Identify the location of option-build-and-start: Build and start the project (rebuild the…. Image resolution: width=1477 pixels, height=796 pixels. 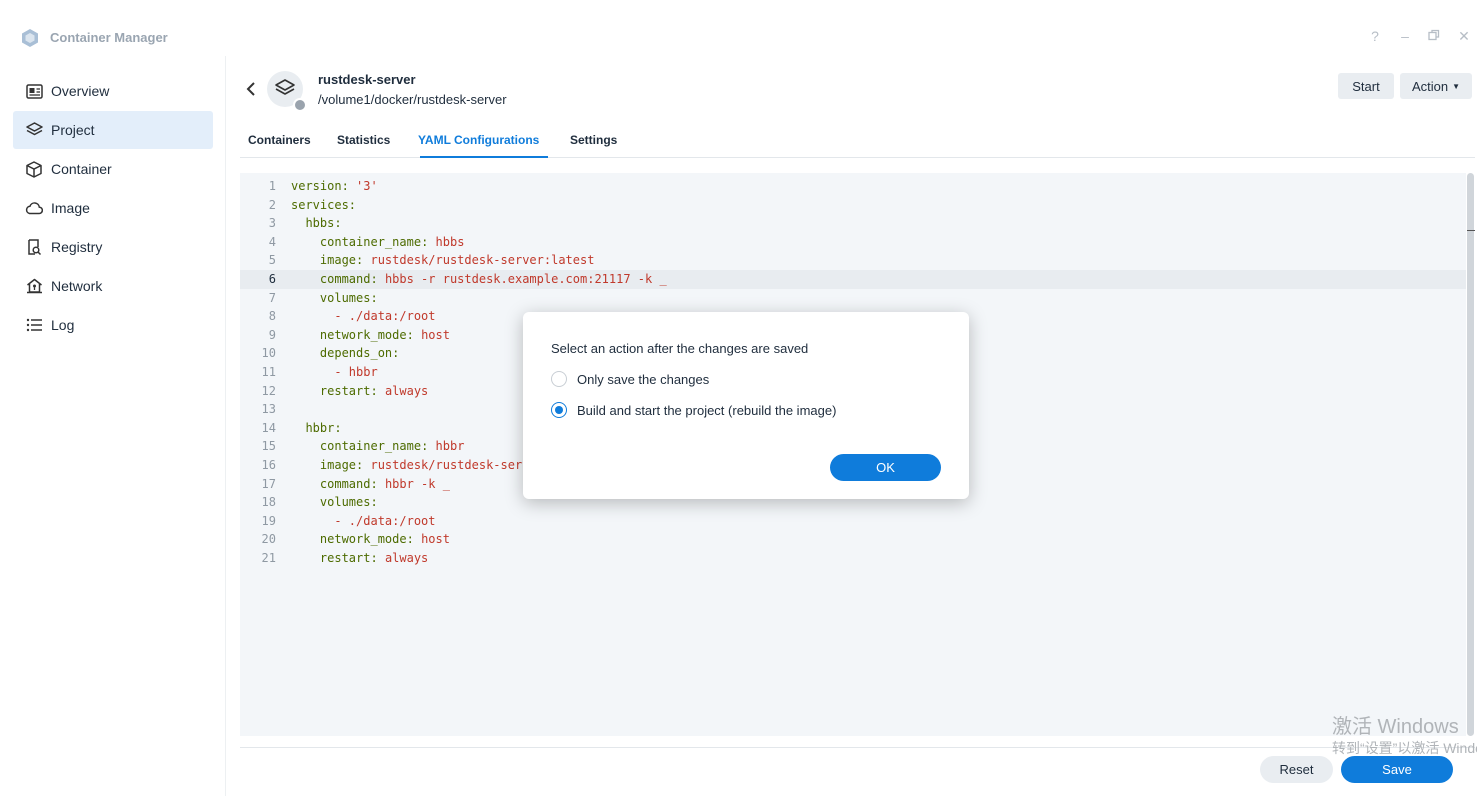
(693, 410).